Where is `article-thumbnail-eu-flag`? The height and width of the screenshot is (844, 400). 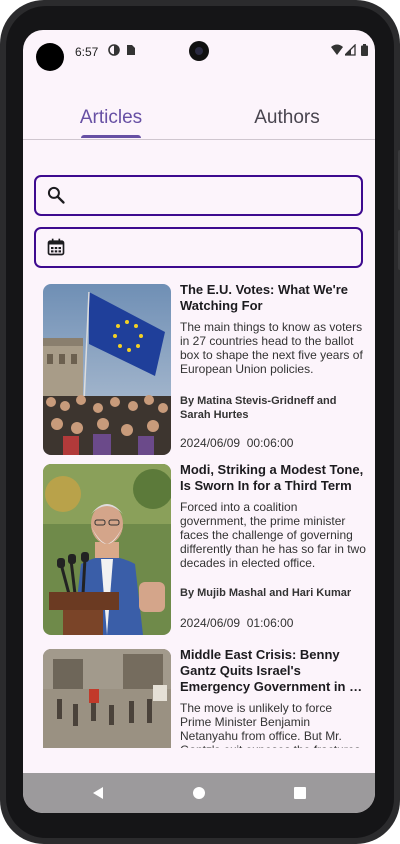
article-thumbnail-eu-flag is located at coordinates (107, 369).